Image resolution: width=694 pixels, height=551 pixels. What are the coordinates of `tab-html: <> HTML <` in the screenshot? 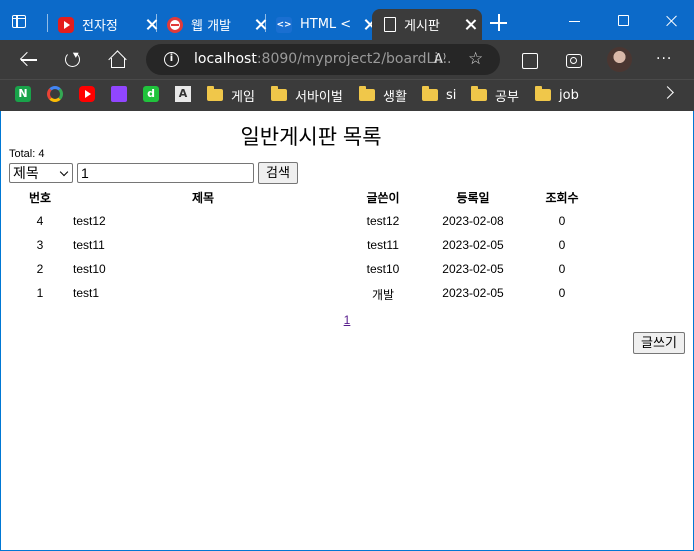 It's located at (326, 24).